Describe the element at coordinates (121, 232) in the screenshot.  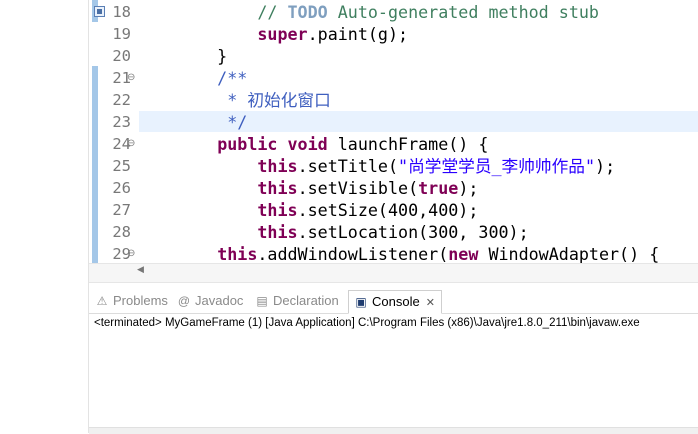
I see `line-number: 28` at that location.